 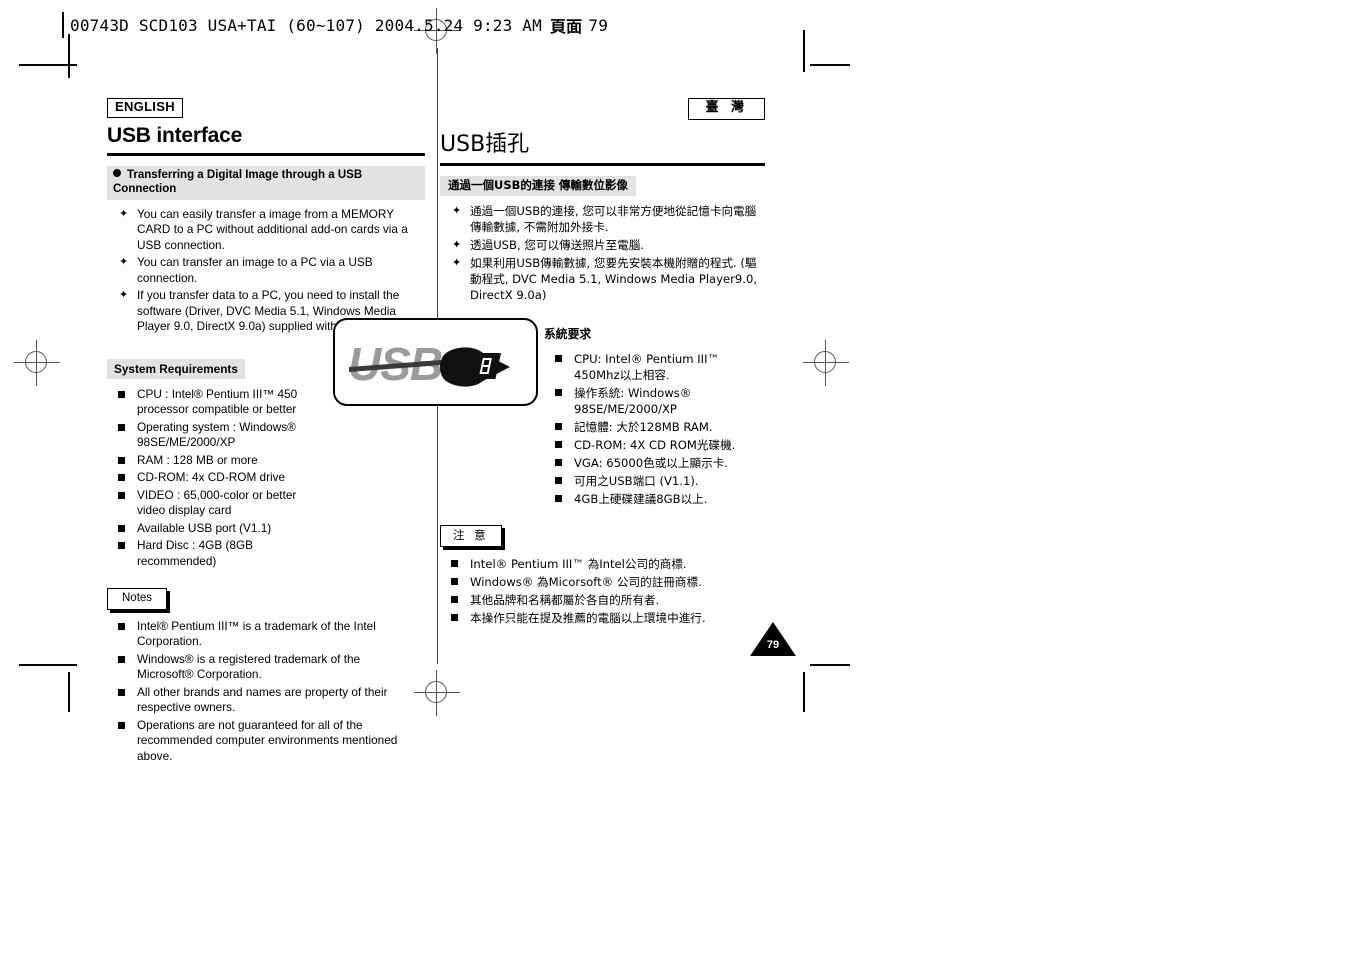 I want to click on list-item: 可用之USB端口 (V1.1)., so click(x=651, y=481).